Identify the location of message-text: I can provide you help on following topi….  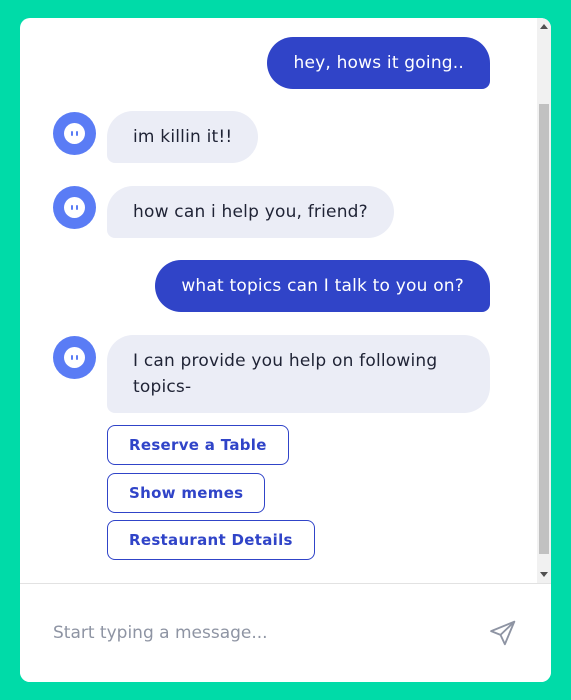
(285, 374).